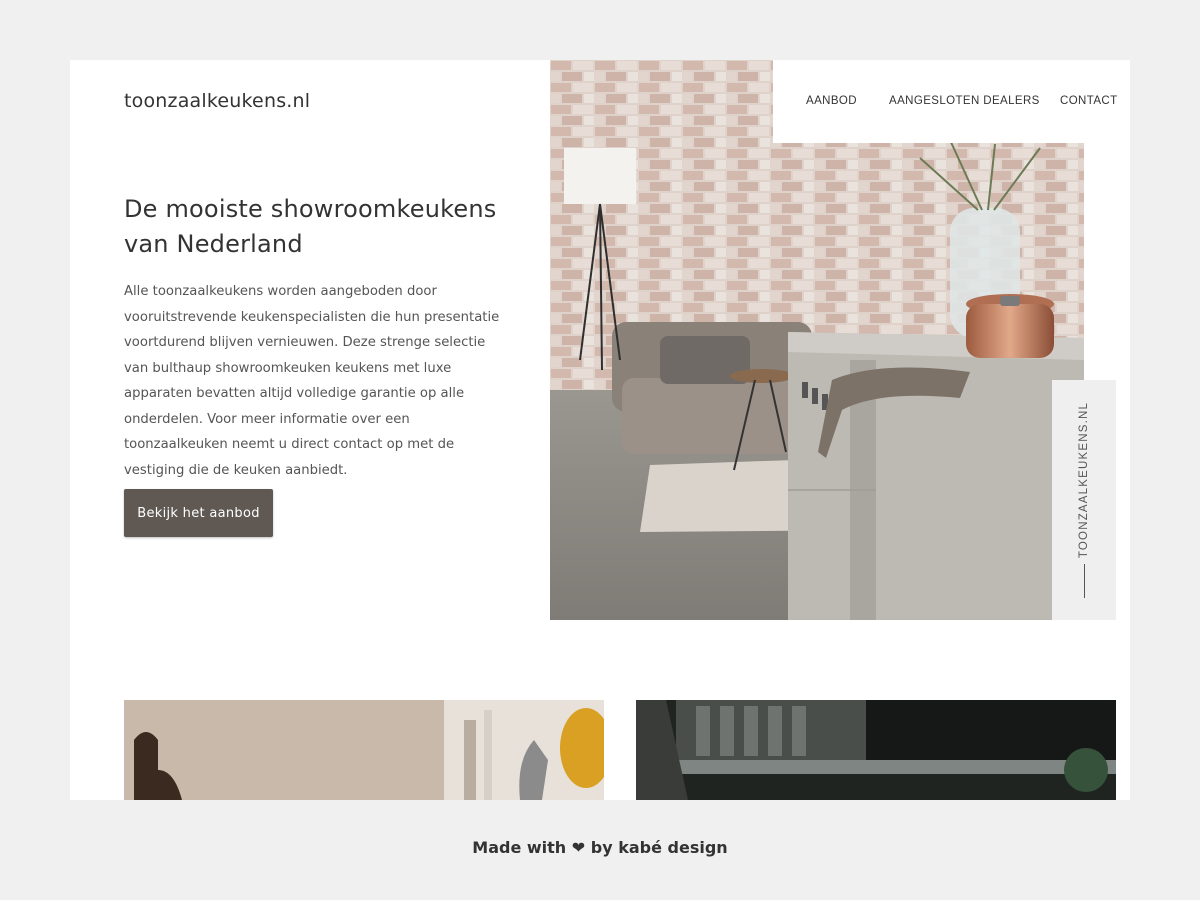  Describe the element at coordinates (1084, 581) in the screenshot. I see `vertical-divider` at that location.